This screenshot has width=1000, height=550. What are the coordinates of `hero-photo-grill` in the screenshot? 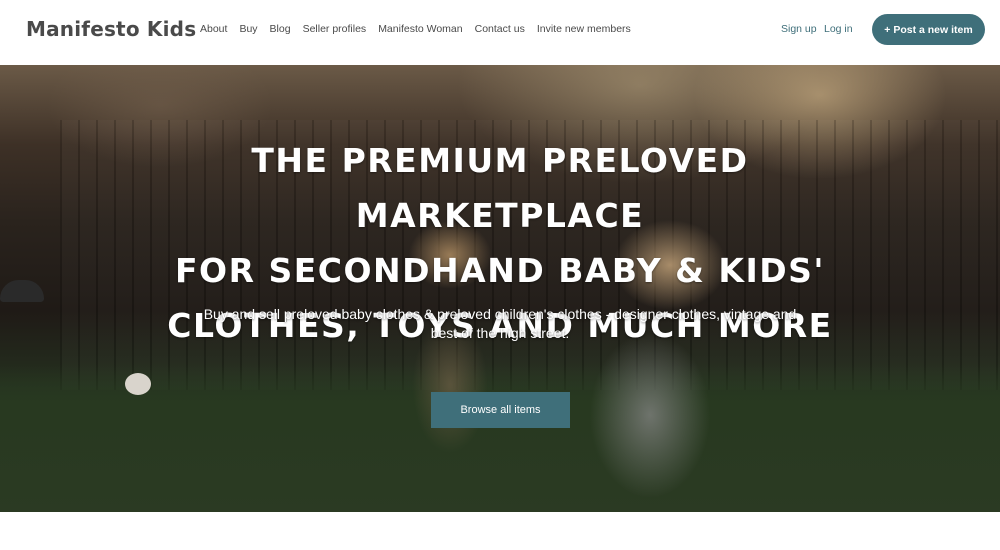 It's located at (22, 291).